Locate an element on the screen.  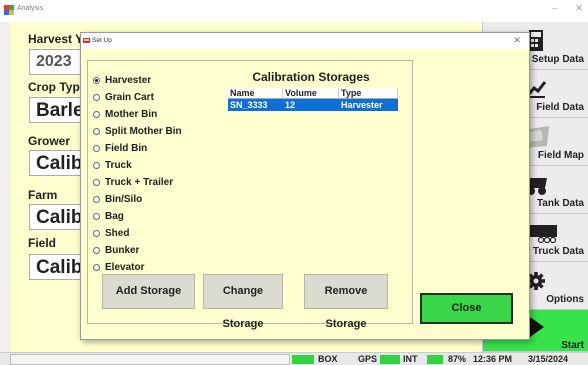
grower-label: Grower is located at coordinates (49, 141).